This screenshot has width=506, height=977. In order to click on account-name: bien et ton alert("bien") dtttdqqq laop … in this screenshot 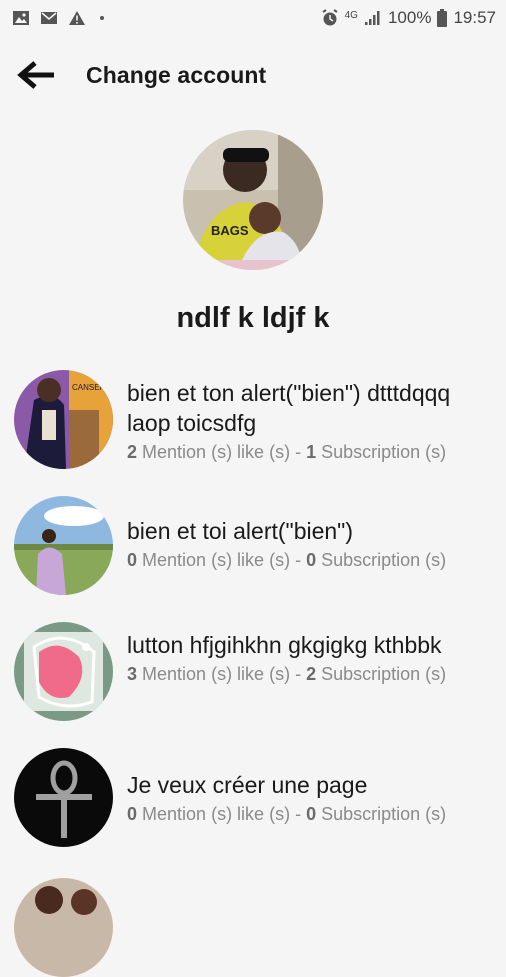, I will do `click(289, 408)`.